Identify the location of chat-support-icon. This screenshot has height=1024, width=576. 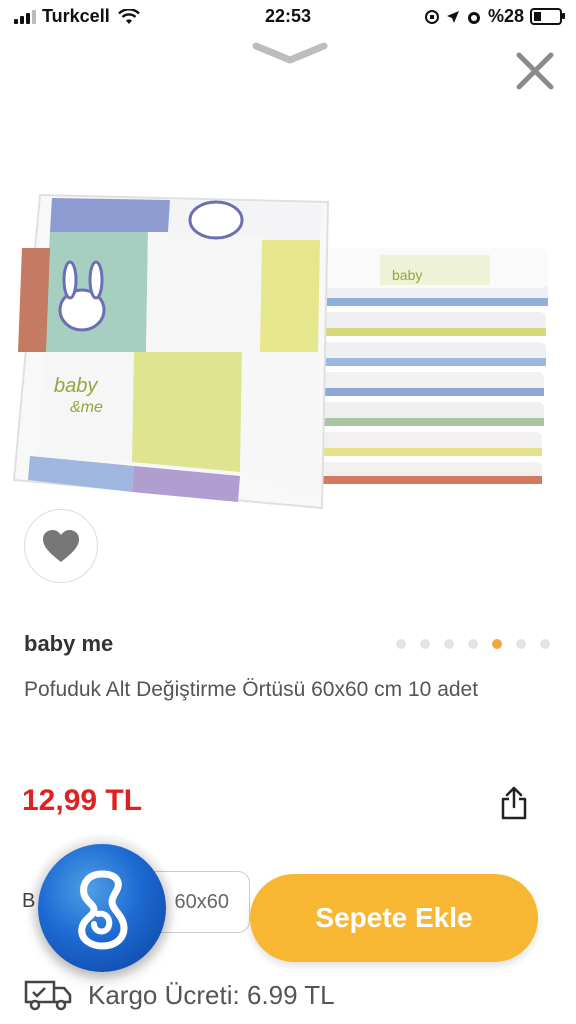
(103, 910).